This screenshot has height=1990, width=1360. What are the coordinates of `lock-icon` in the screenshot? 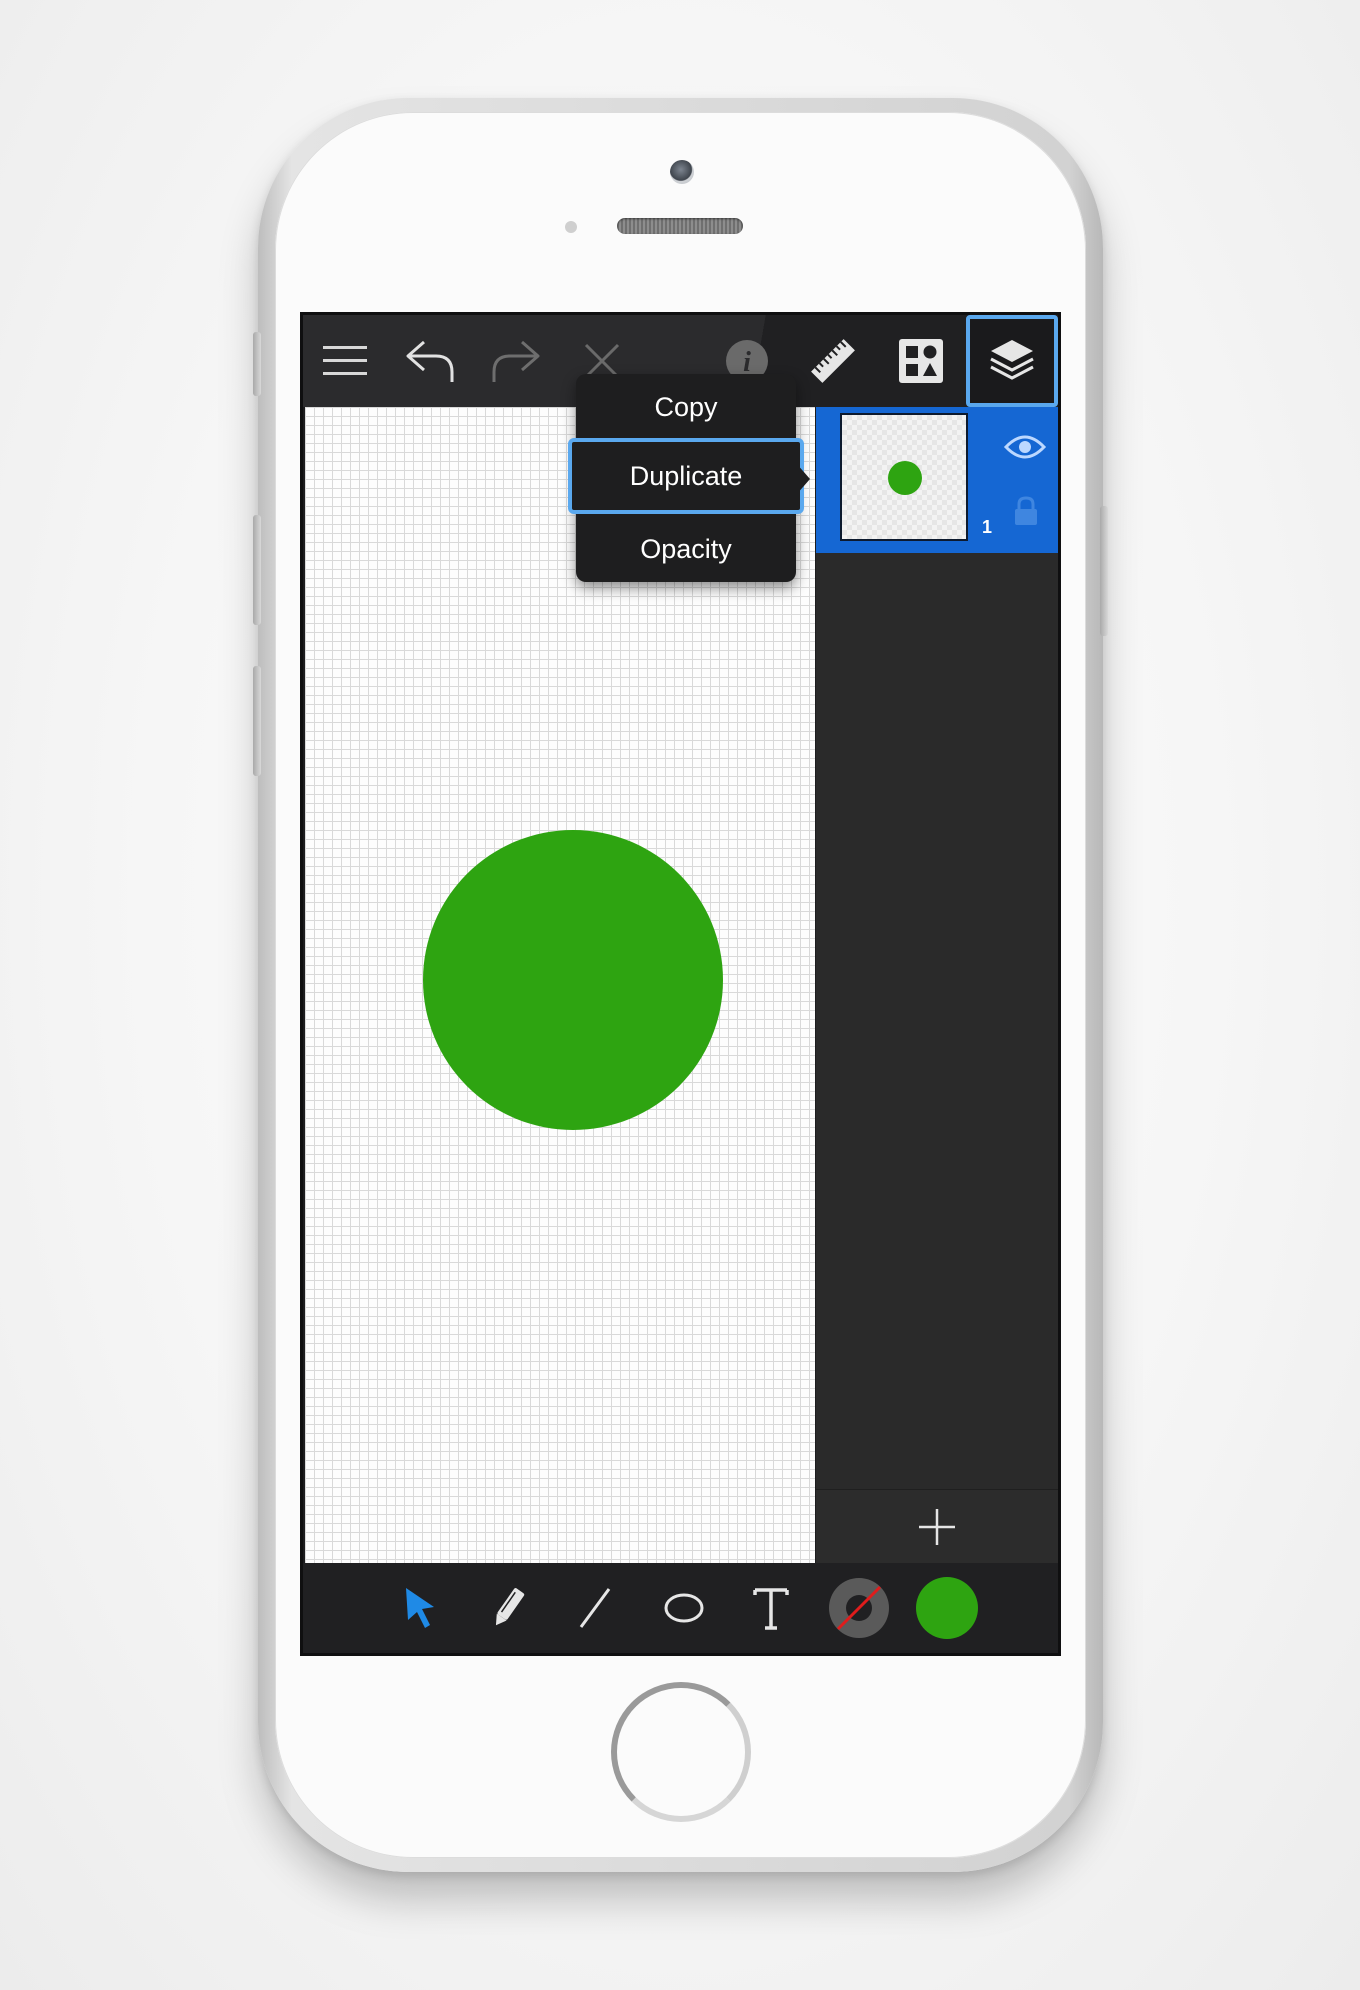 It's located at (1026, 510).